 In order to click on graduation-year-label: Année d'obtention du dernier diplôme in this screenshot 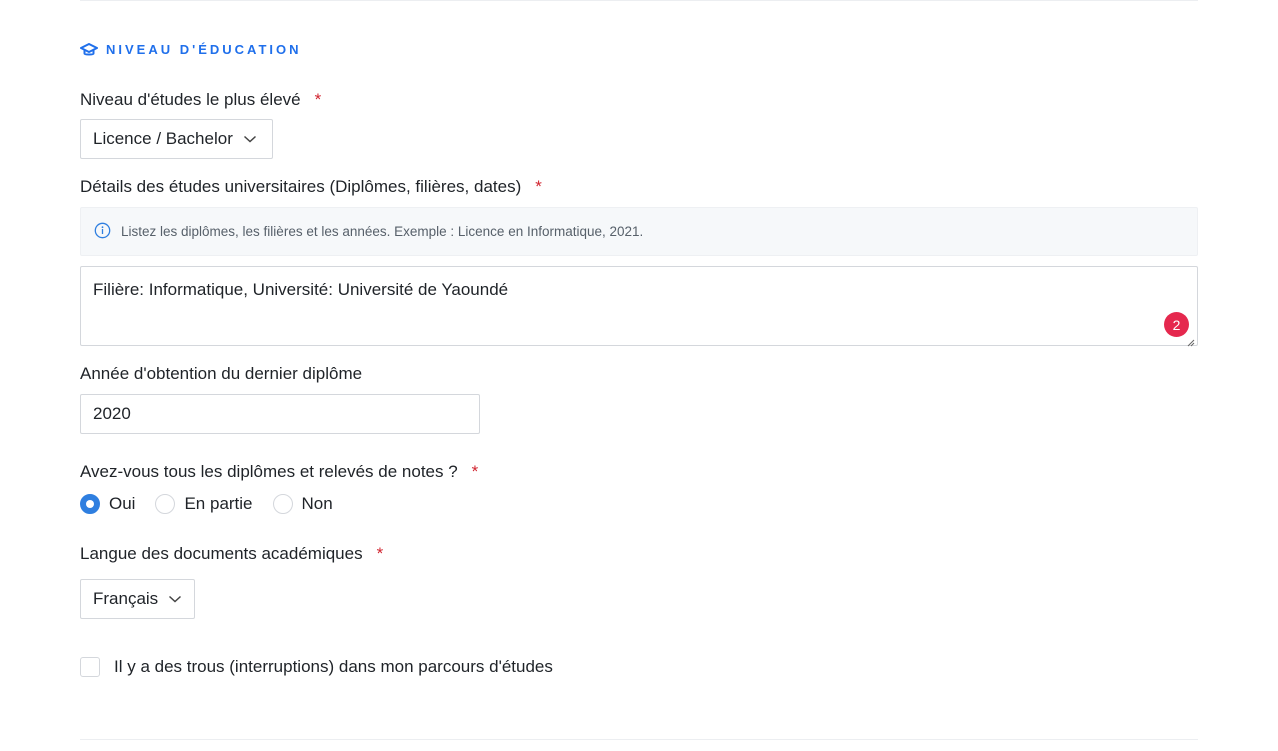, I will do `click(221, 373)`.